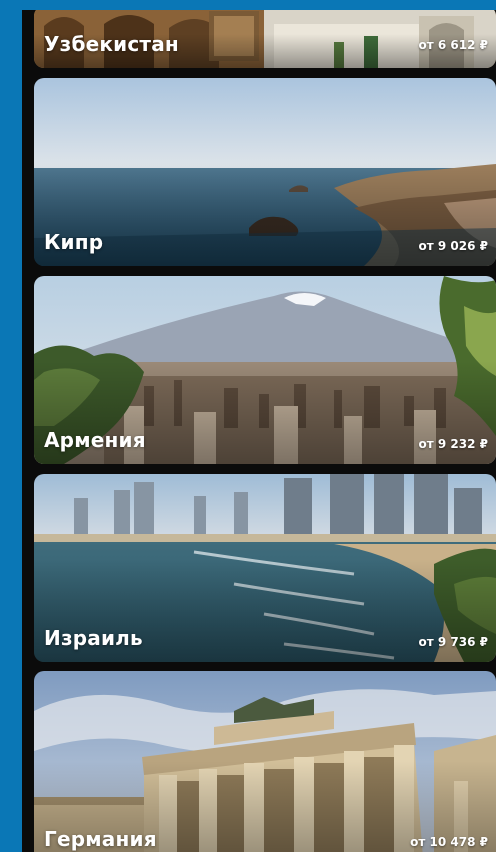  Describe the element at coordinates (93, 638) in the screenshot. I see `destination-name: Израиль` at that location.